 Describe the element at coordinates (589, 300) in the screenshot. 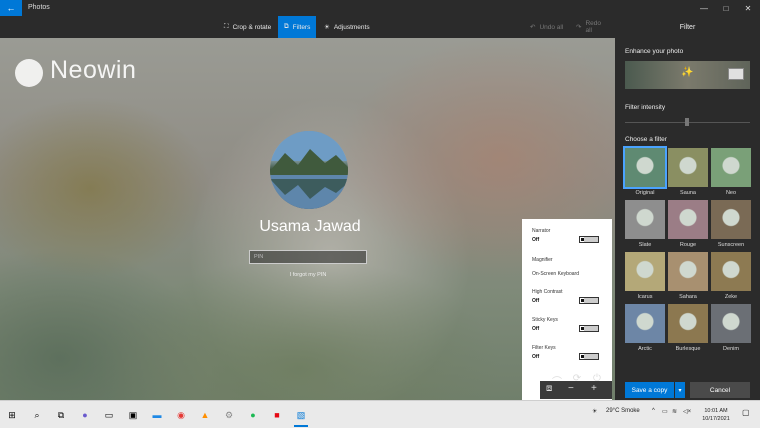

I see `high-contrast-toggle` at that location.